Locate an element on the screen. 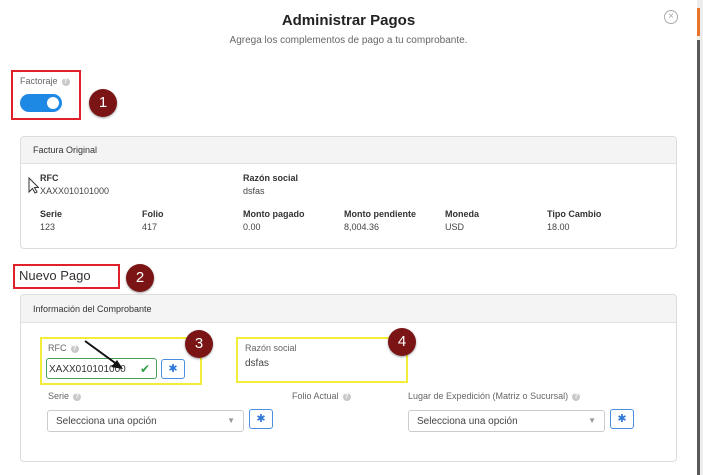 Image resolution: width=703 pixels, height=475 pixels. folio-actual-label: Folio Actual? is located at coordinates (321, 396).